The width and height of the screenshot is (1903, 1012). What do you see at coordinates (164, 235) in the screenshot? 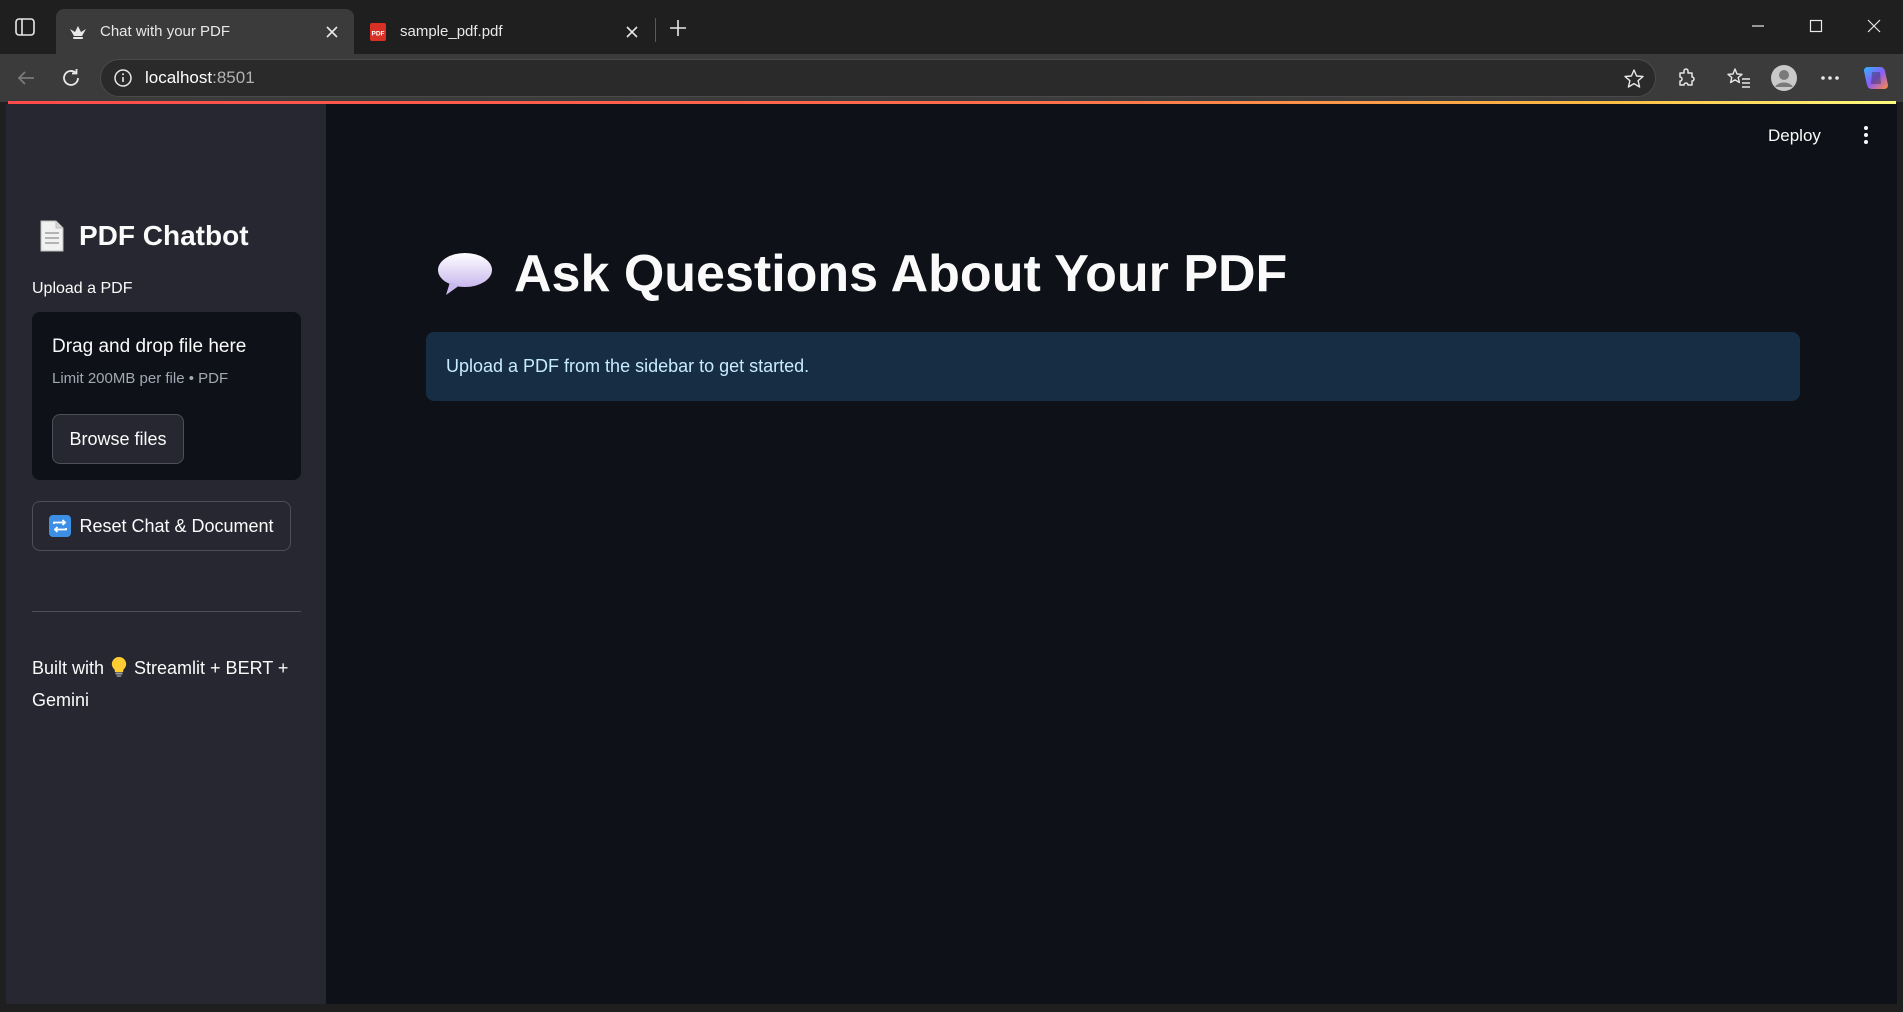
I see `sidebar-title-text: PDF Chatbot` at bounding box center [164, 235].